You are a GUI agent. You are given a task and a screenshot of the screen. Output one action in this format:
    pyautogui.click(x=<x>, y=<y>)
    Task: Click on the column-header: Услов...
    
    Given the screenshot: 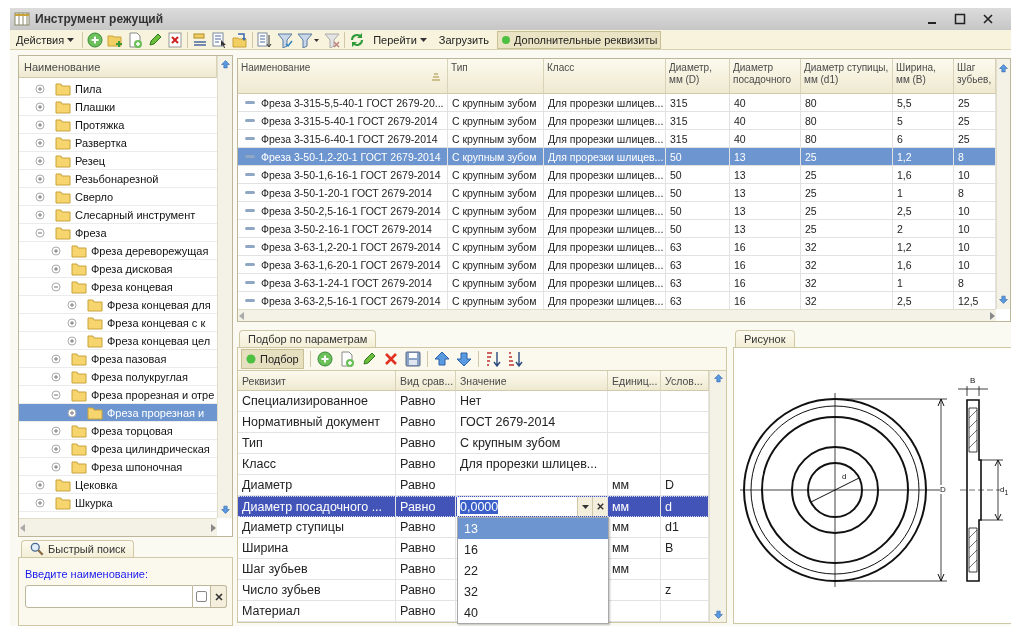 What is the action you would take?
    pyautogui.click(x=685, y=381)
    